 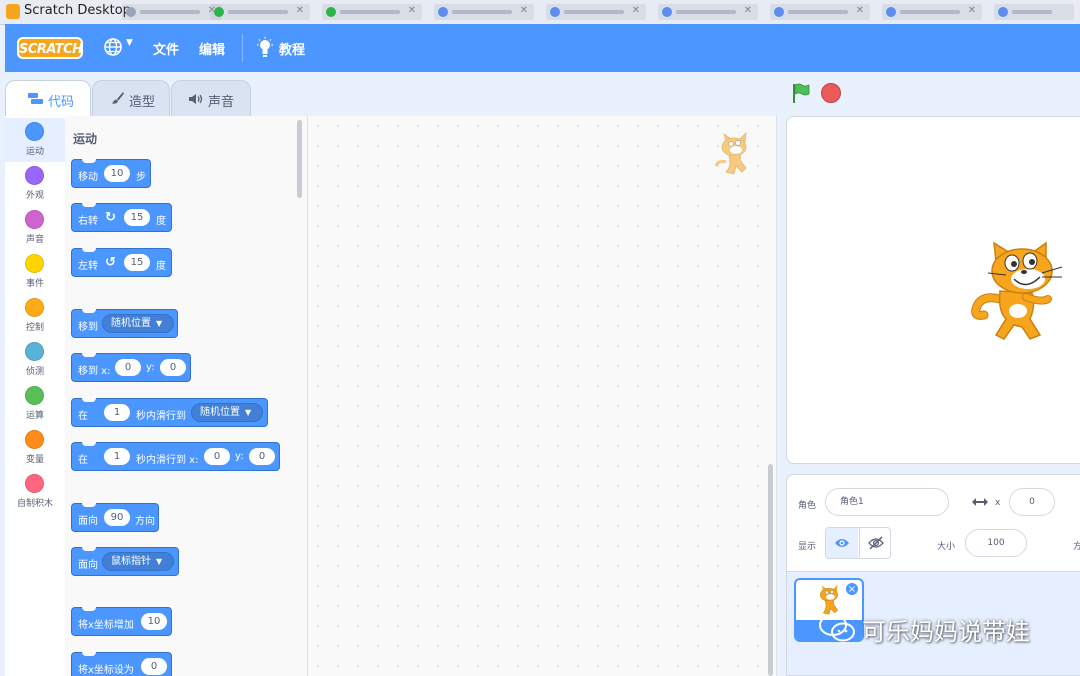 I want to click on category-events: 事件, so click(x=35, y=272).